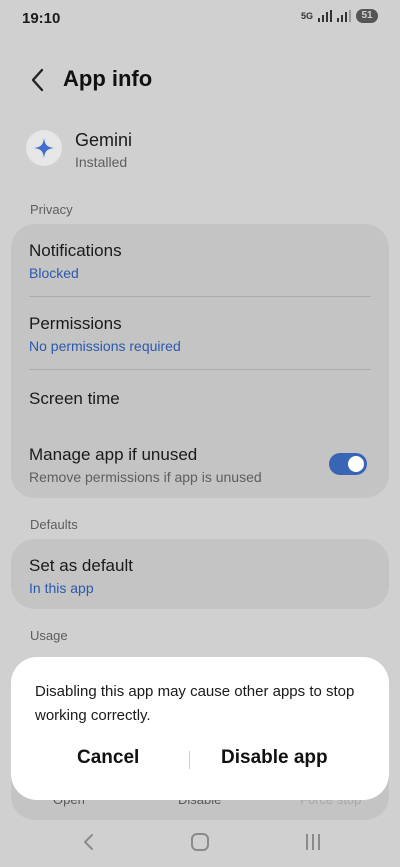 This screenshot has width=400, height=867. Describe the element at coordinates (200, 399) in the screenshot. I see `screen-time-item: Screen time` at that location.